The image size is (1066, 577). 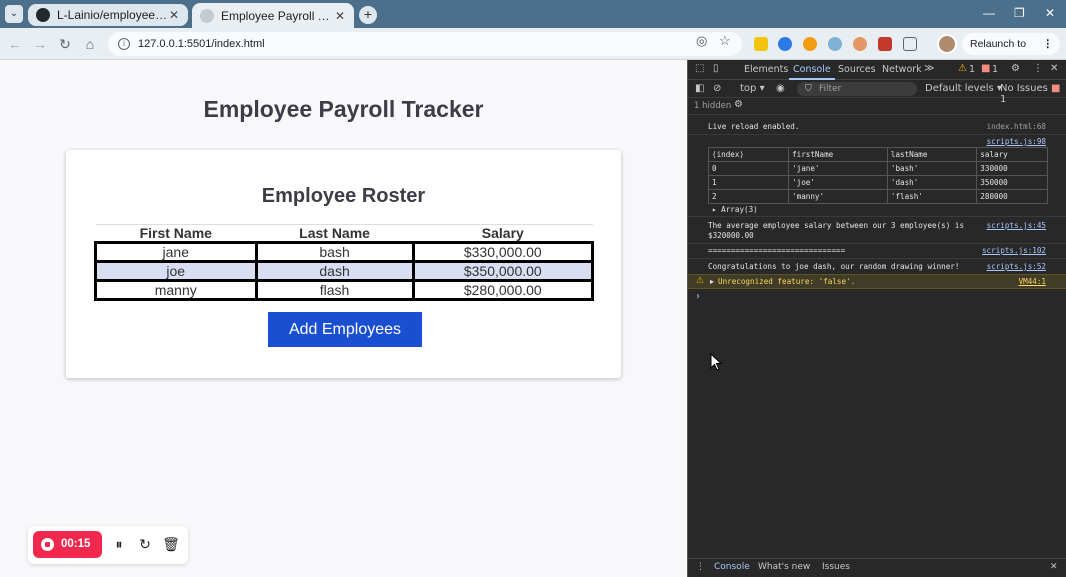 What do you see at coordinates (932, 182) in the screenshot?
I see `string-cell: 'dash'` at bounding box center [932, 182].